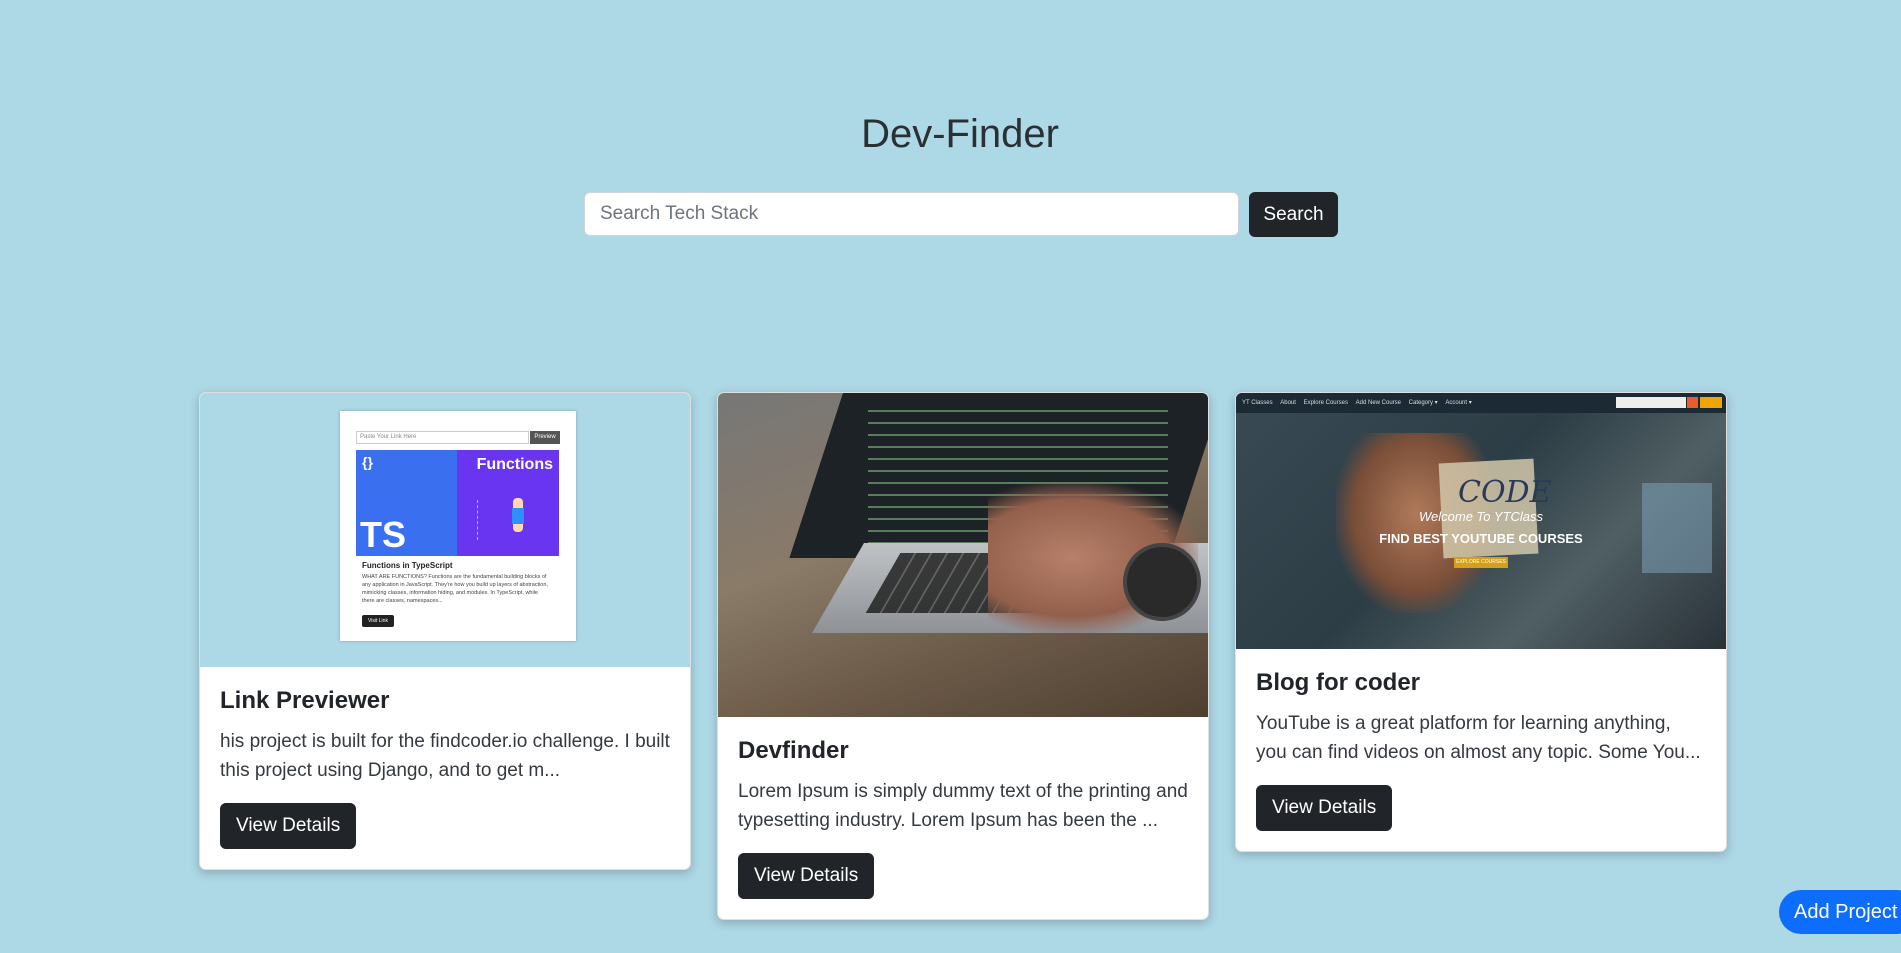  What do you see at coordinates (1481, 562) in the screenshot?
I see `thumbnail-cta: EXPLORE COURSES` at bounding box center [1481, 562].